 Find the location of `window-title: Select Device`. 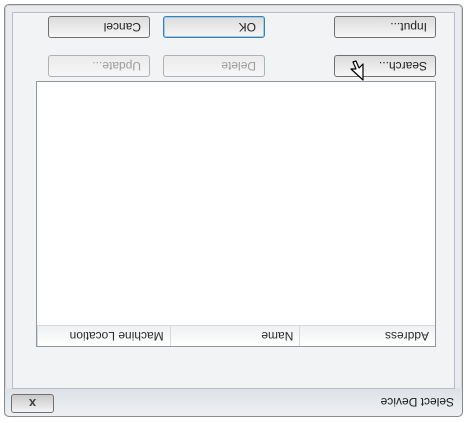

window-title: Select Device is located at coordinates (417, 402).